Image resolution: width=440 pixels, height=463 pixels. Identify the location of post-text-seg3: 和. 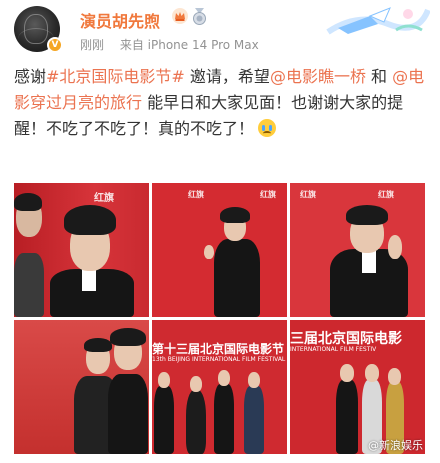
(379, 76).